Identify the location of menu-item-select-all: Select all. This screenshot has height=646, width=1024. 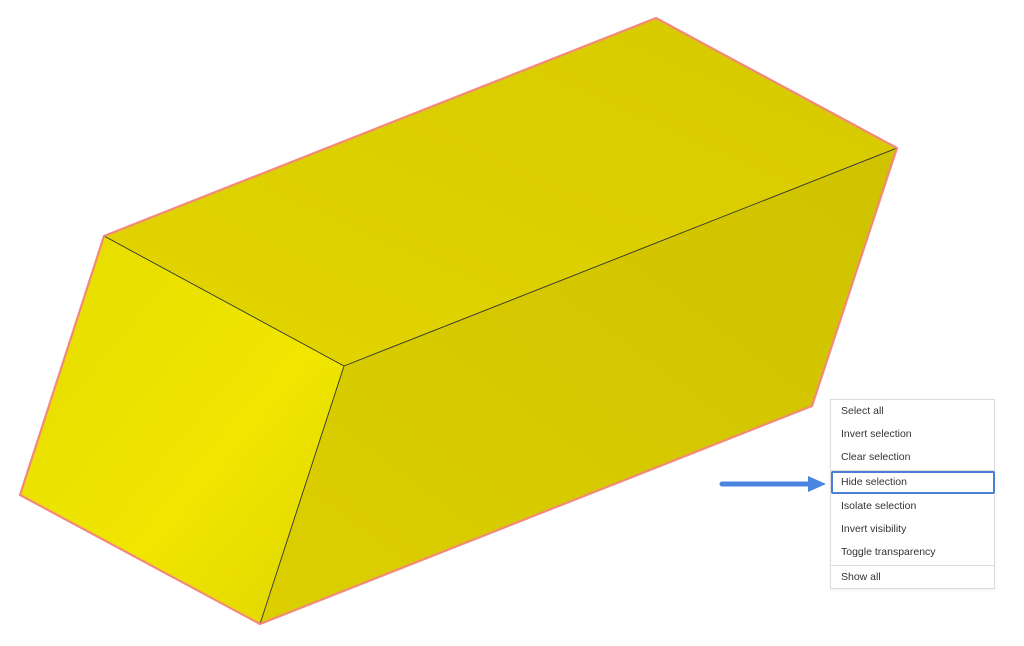
(912, 411).